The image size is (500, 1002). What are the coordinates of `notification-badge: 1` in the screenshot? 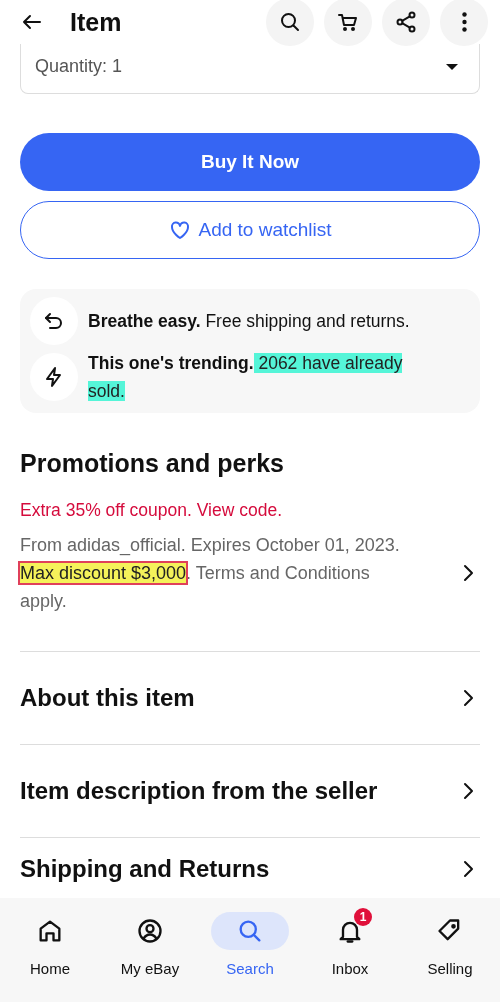 It's located at (363, 917).